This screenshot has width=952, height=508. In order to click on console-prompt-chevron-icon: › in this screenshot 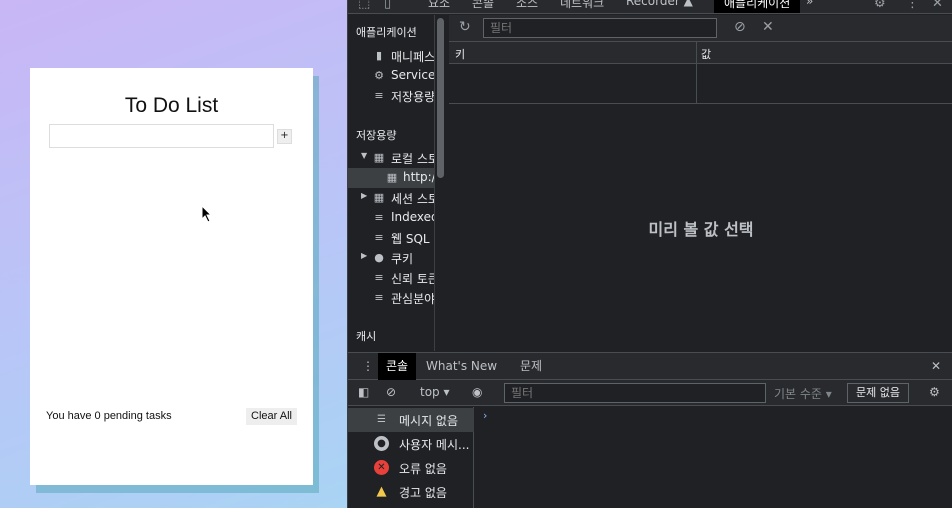, I will do `click(485, 415)`.